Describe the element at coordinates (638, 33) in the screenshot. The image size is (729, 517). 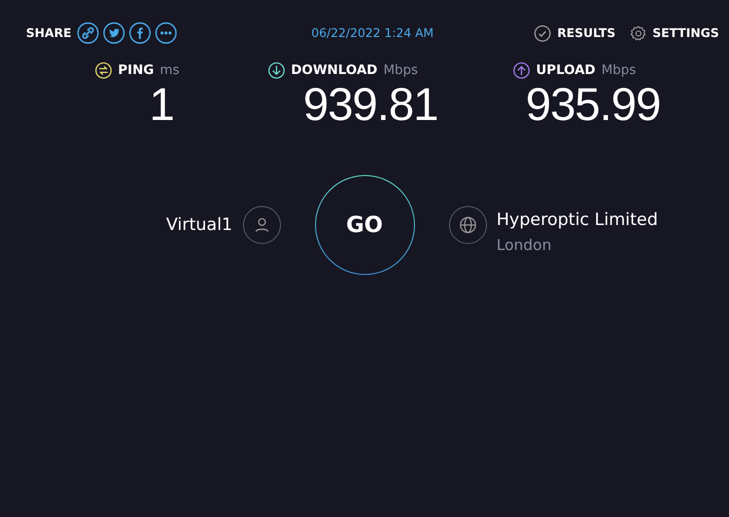
I see `settings-icon` at that location.